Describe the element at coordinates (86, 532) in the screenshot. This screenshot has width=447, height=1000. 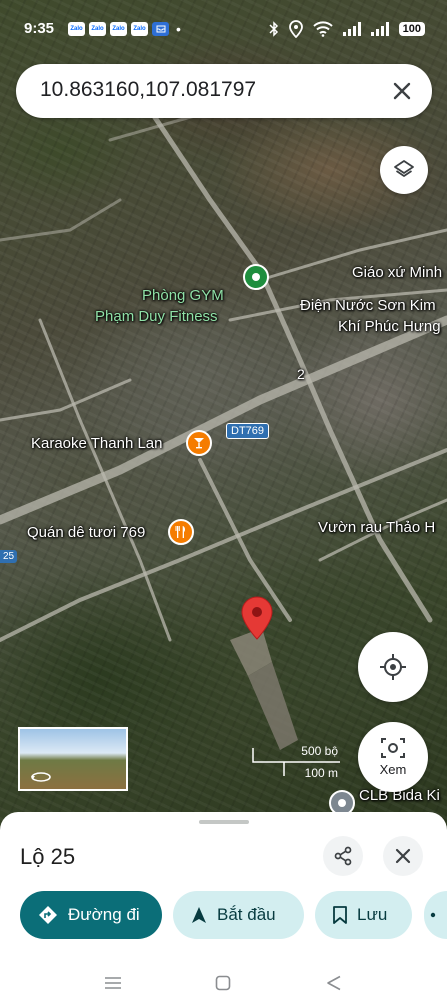
I see `label-quan-de: Quán dê tươi 769` at that location.